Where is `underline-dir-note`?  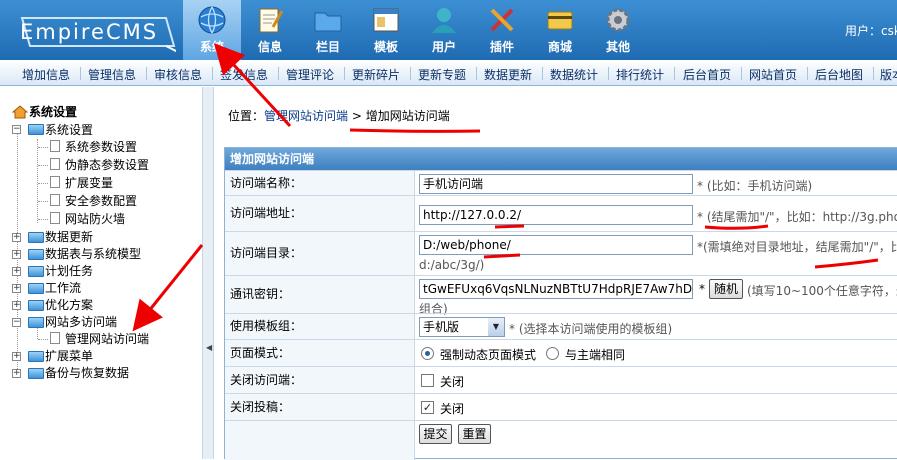 underline-dir-note is located at coordinates (846, 263).